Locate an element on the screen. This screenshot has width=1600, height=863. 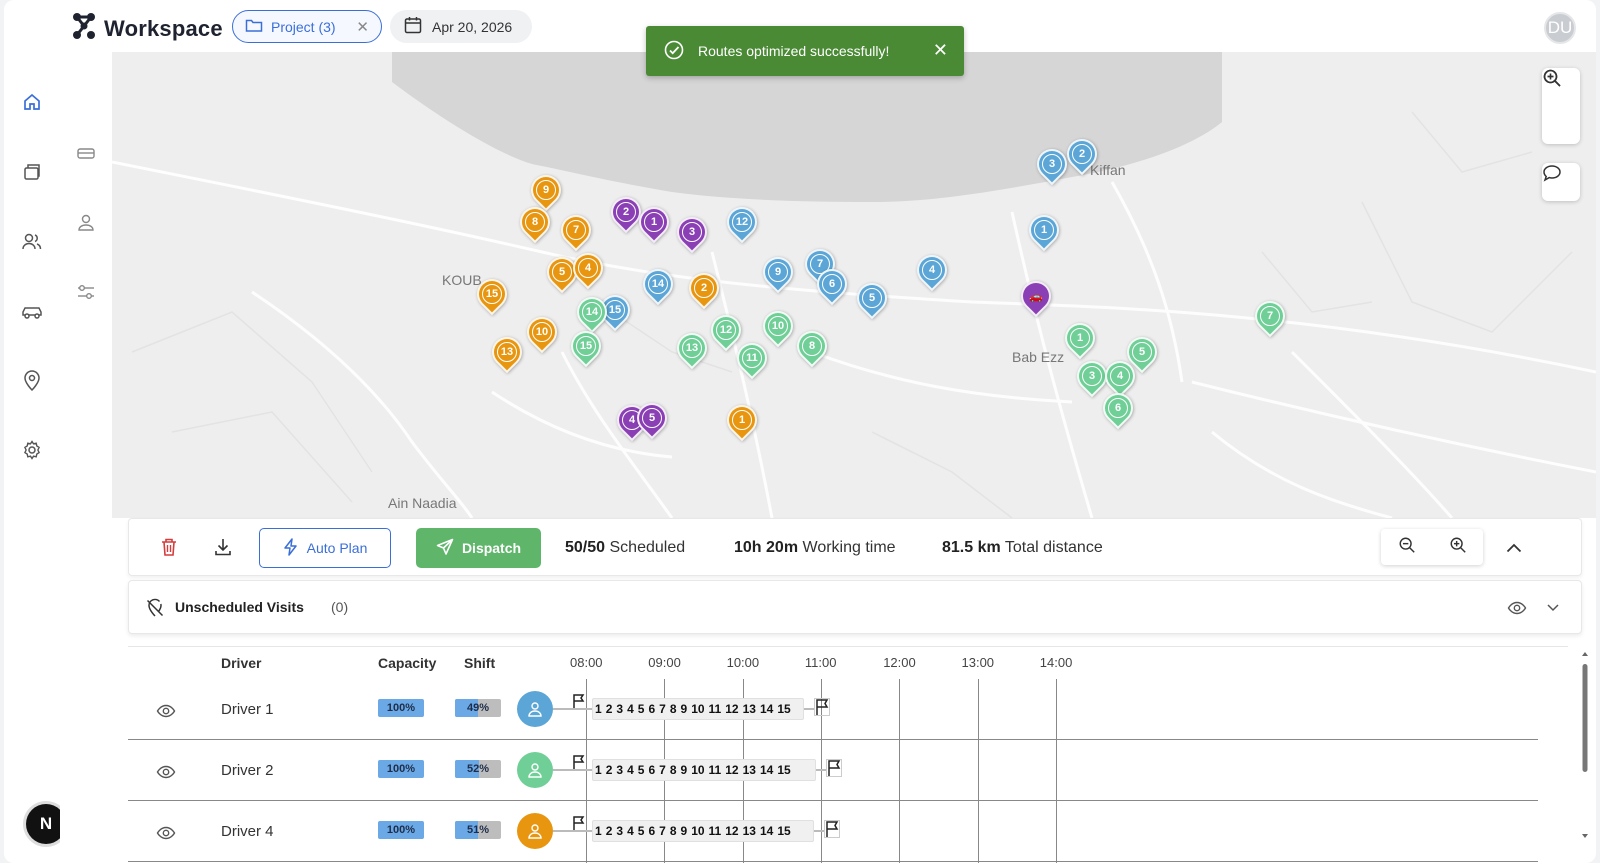
map-pin-green: 13 is located at coordinates (692, 348).